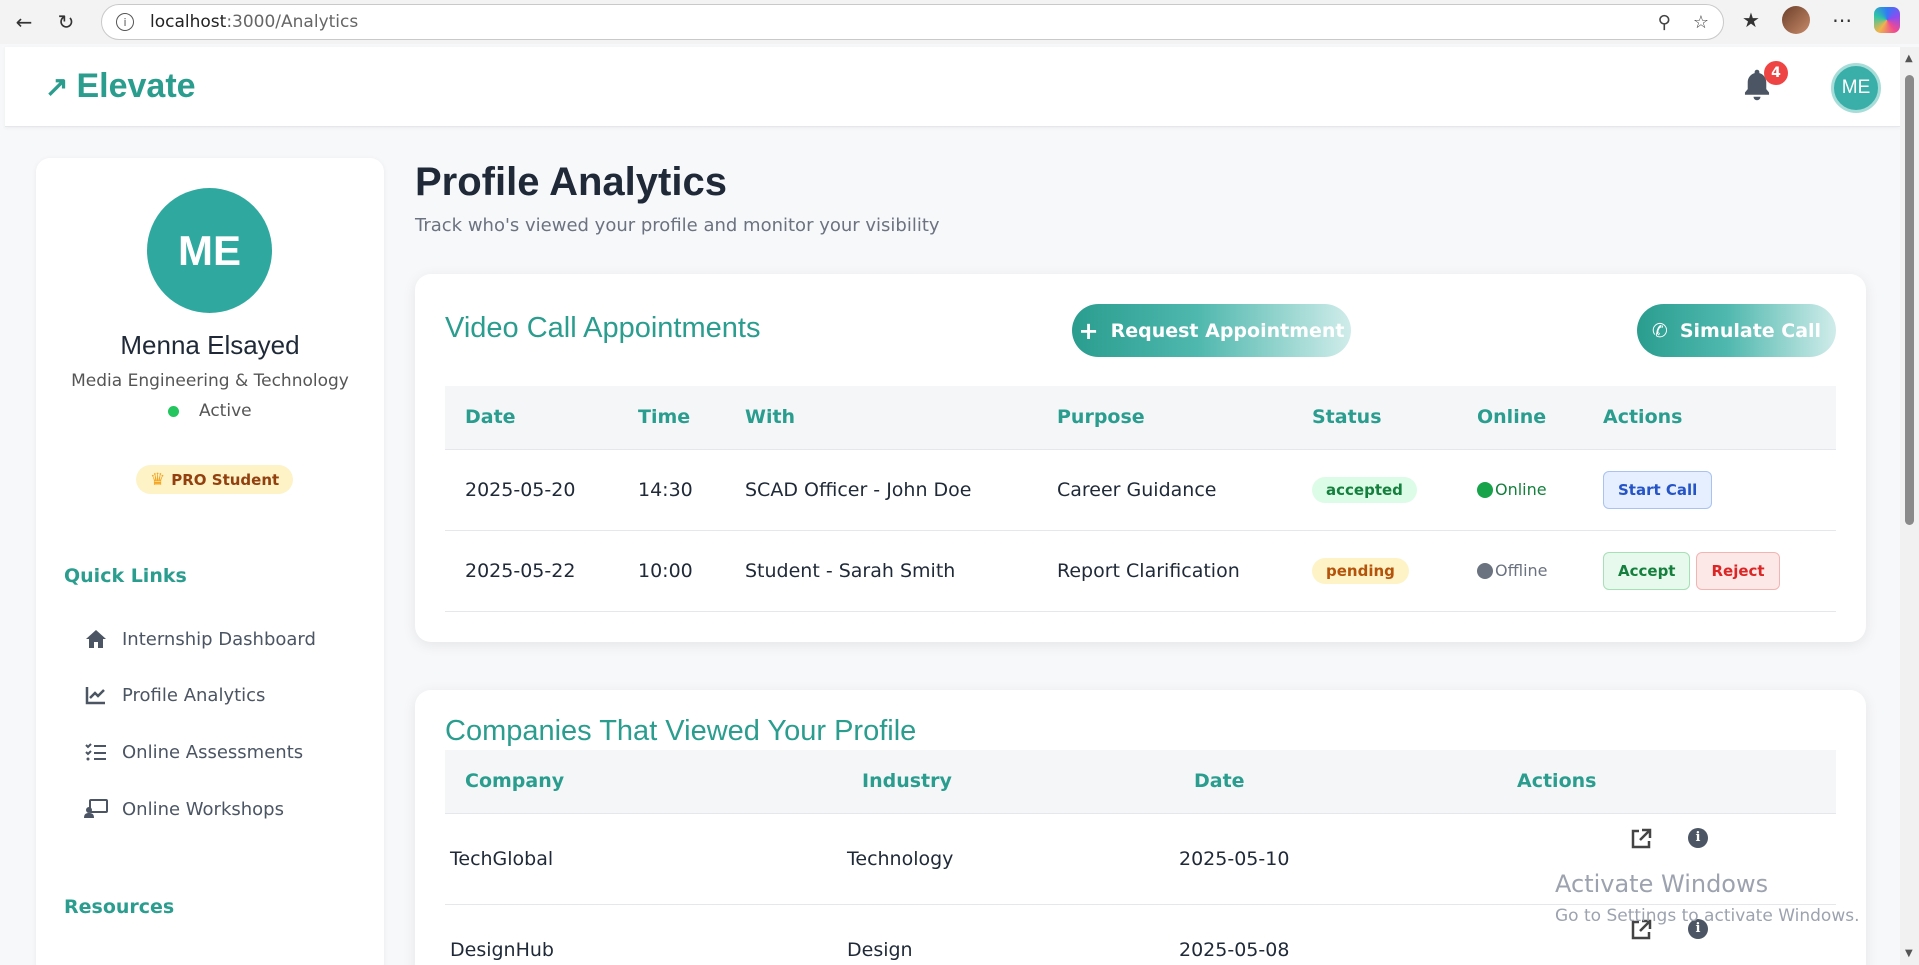  Describe the element at coordinates (1164, 418) in the screenshot. I see `column-header: Purpose` at that location.